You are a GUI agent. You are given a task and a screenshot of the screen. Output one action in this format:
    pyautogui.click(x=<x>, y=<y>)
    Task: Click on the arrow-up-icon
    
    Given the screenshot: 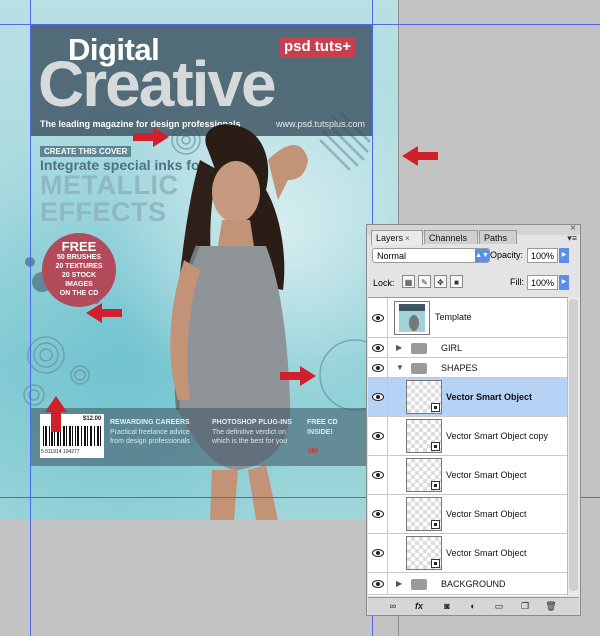 What is the action you would take?
    pyautogui.click(x=56, y=414)
    